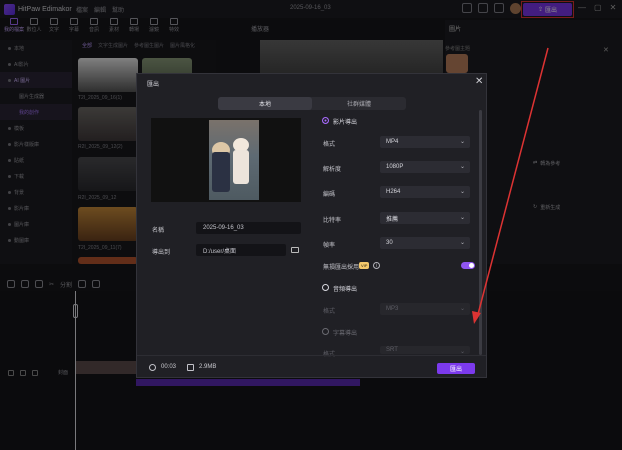  I want to click on arrow-line, so click(512, 183).